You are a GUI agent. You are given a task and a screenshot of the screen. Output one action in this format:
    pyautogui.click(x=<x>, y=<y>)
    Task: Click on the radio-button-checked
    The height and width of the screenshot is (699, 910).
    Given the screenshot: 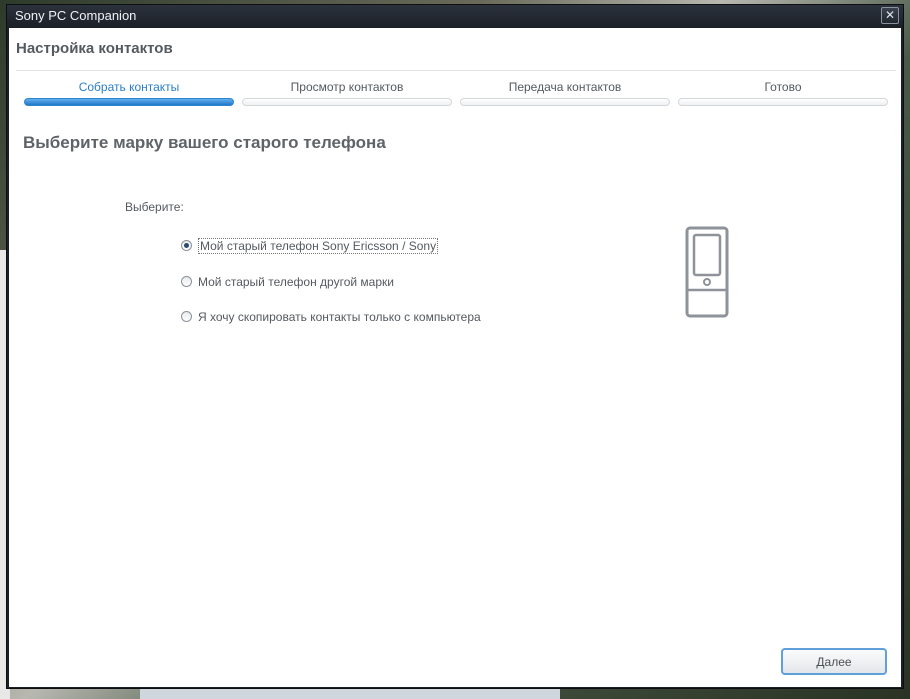 What is the action you would take?
    pyautogui.click(x=186, y=245)
    